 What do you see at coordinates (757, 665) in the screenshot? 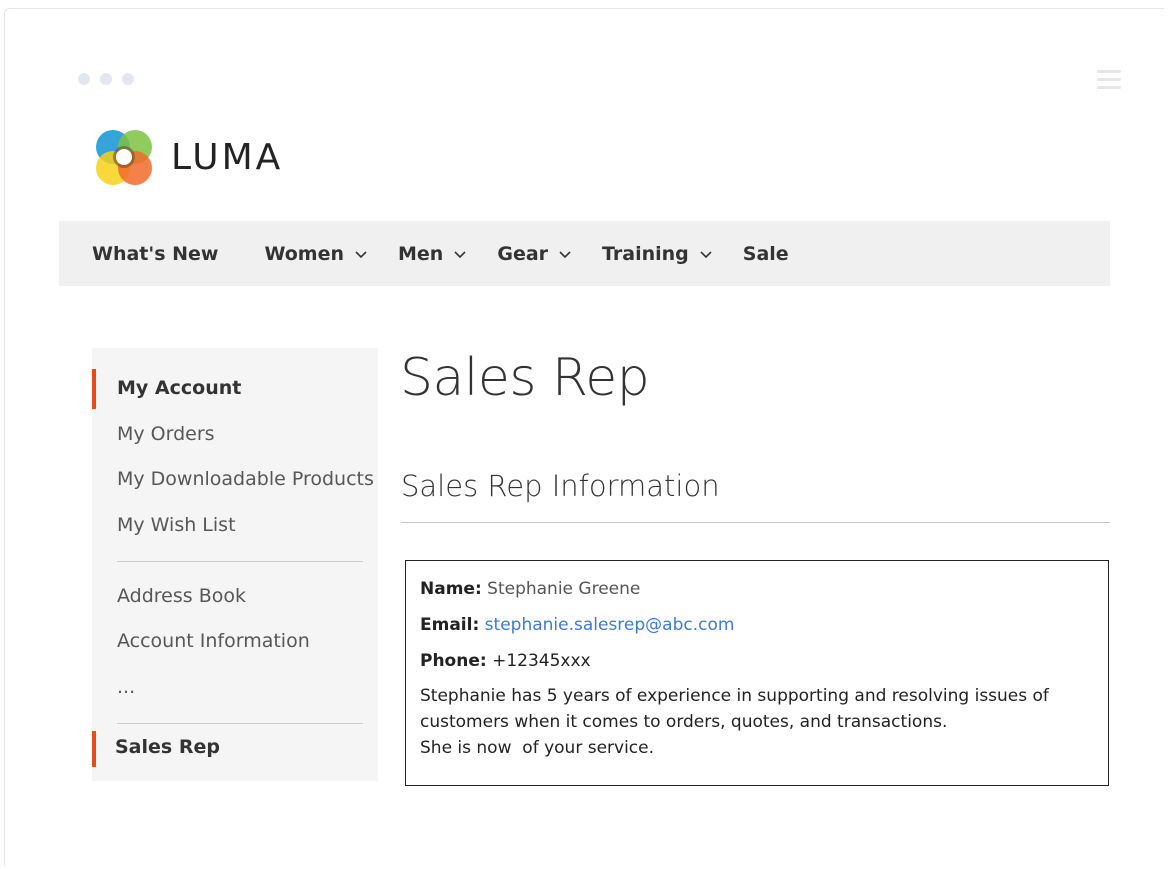
I see `rep-phone-row: Phone: +12345xxx` at bounding box center [757, 665].